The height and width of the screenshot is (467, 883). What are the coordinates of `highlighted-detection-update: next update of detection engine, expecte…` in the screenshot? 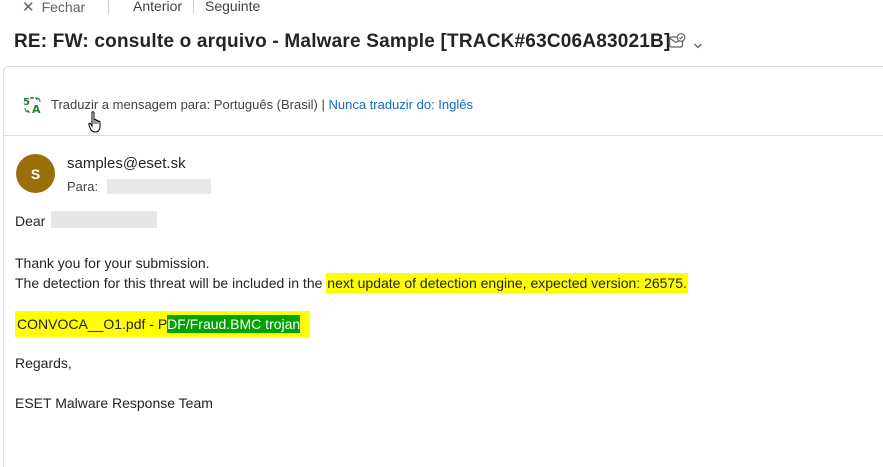 It's located at (507, 283).